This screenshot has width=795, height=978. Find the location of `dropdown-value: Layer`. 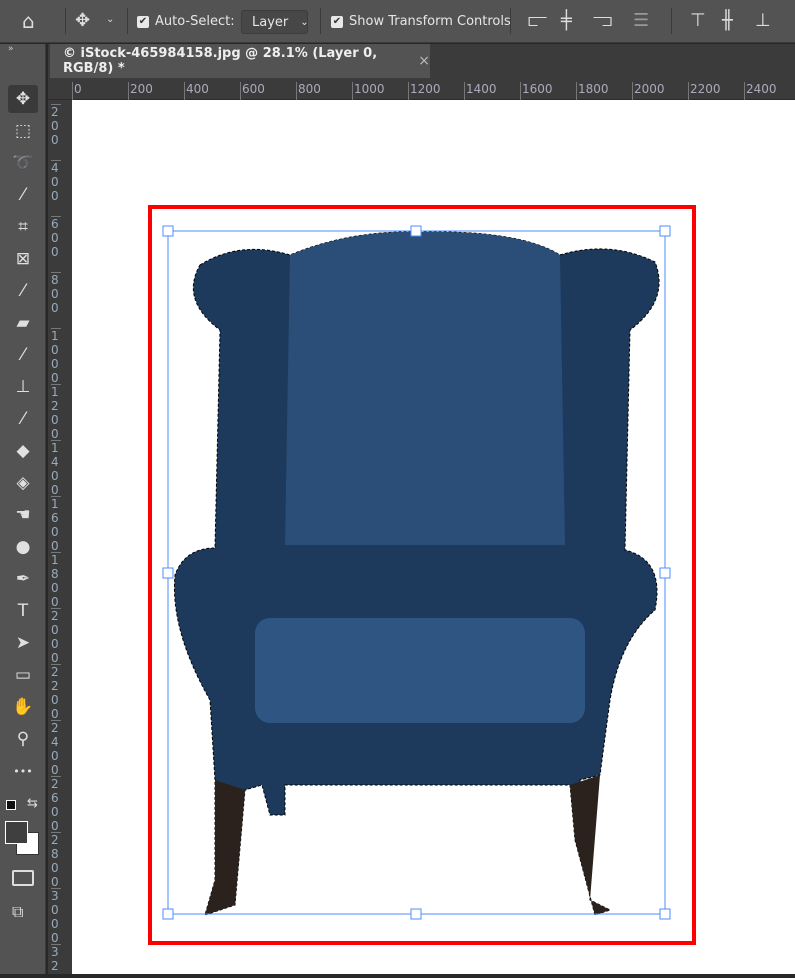

dropdown-value: Layer is located at coordinates (270, 22).